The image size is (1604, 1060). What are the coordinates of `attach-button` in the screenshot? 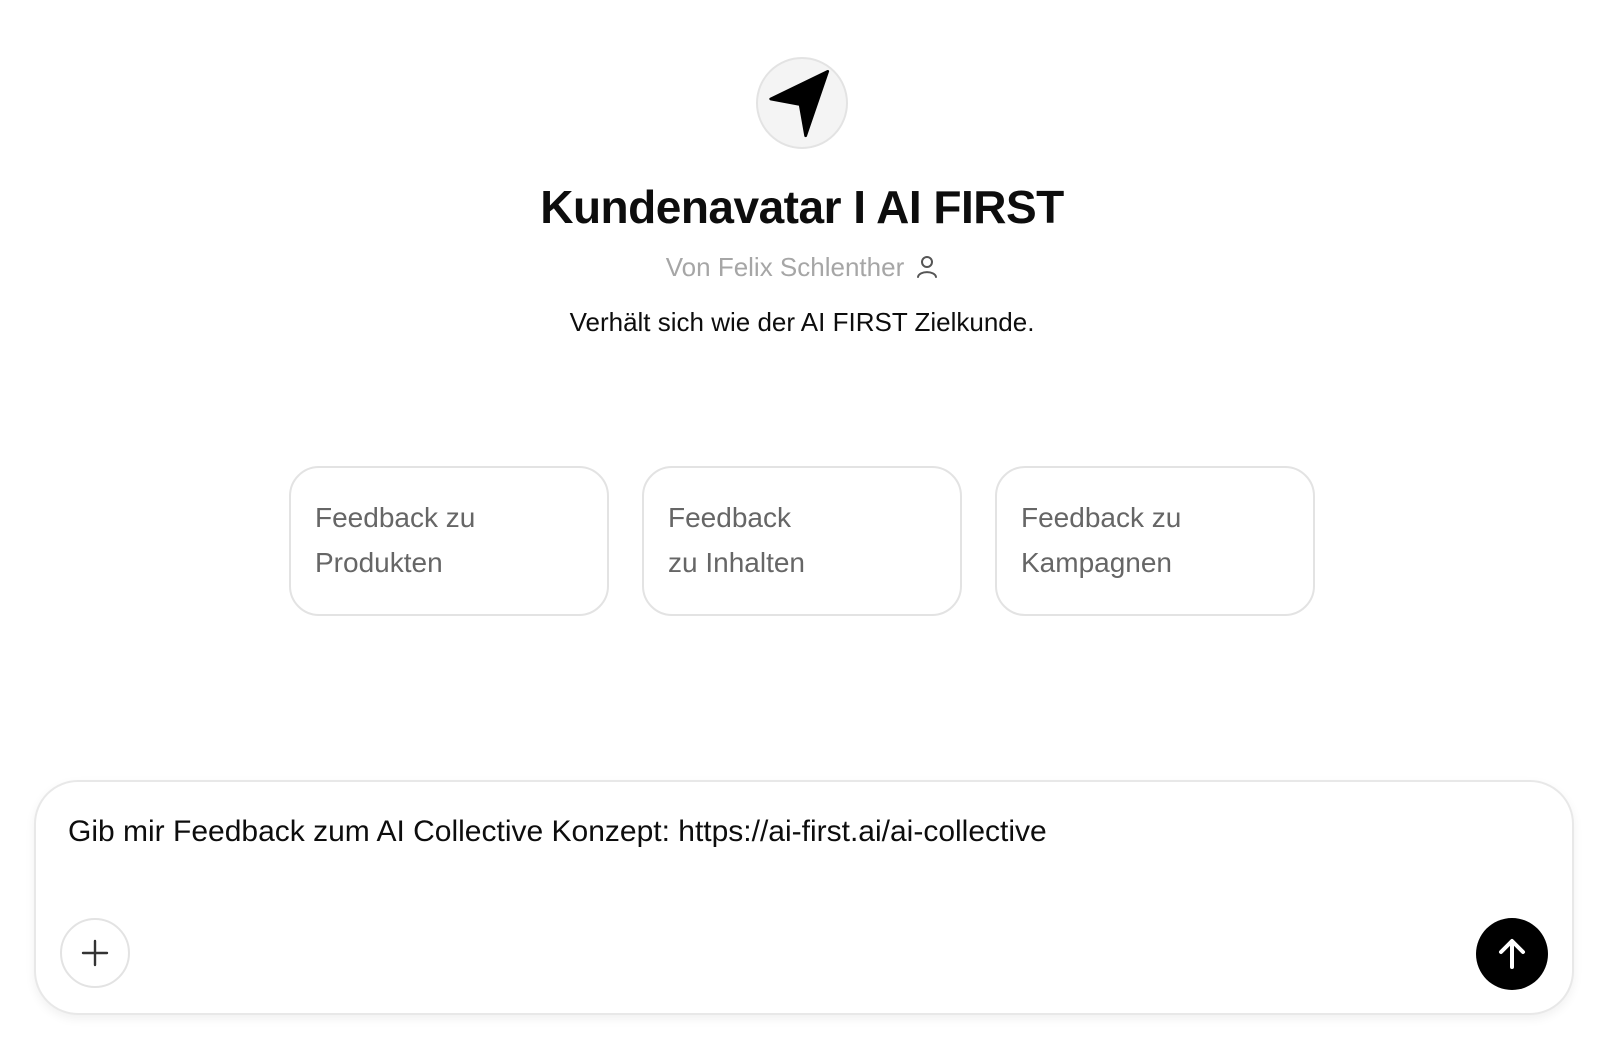 It's located at (95, 953).